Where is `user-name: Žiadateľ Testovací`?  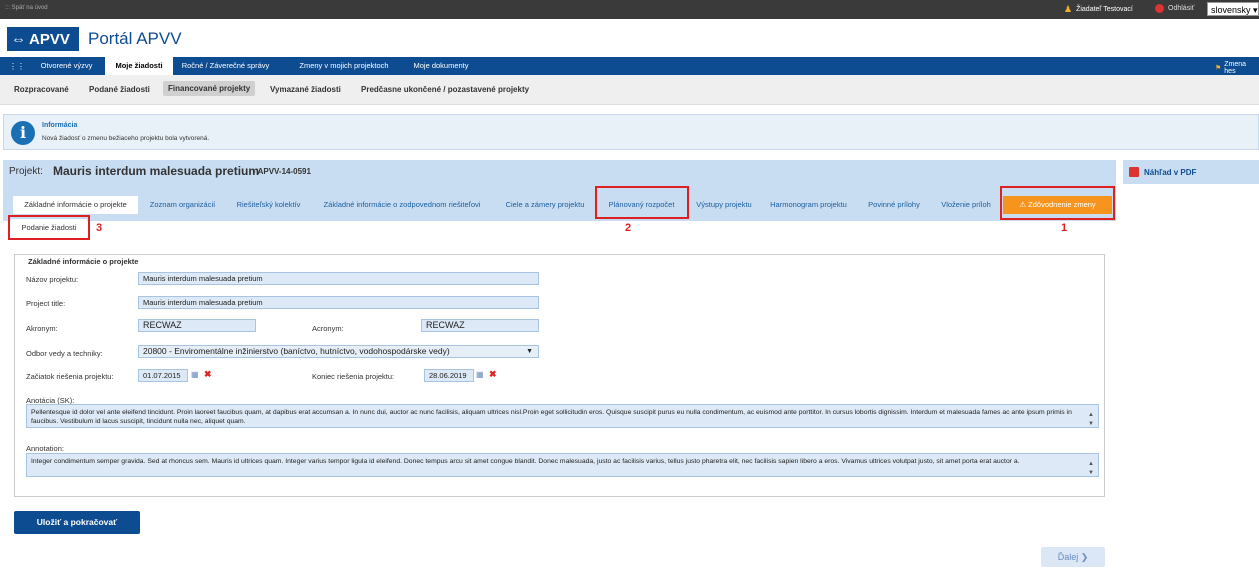 user-name: Žiadateľ Testovací is located at coordinates (1104, 9).